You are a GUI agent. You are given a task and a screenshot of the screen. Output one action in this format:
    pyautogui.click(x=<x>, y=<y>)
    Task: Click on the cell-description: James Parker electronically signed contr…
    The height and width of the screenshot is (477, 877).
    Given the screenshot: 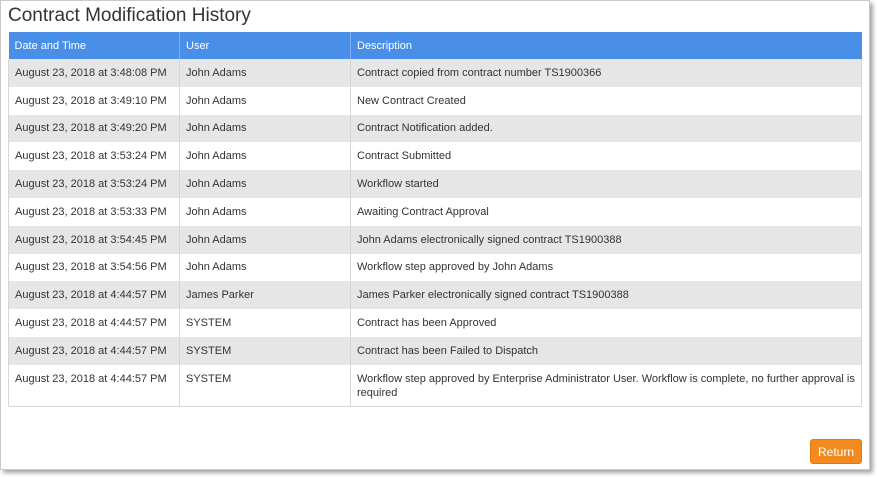 What is the action you would take?
    pyautogui.click(x=606, y=295)
    